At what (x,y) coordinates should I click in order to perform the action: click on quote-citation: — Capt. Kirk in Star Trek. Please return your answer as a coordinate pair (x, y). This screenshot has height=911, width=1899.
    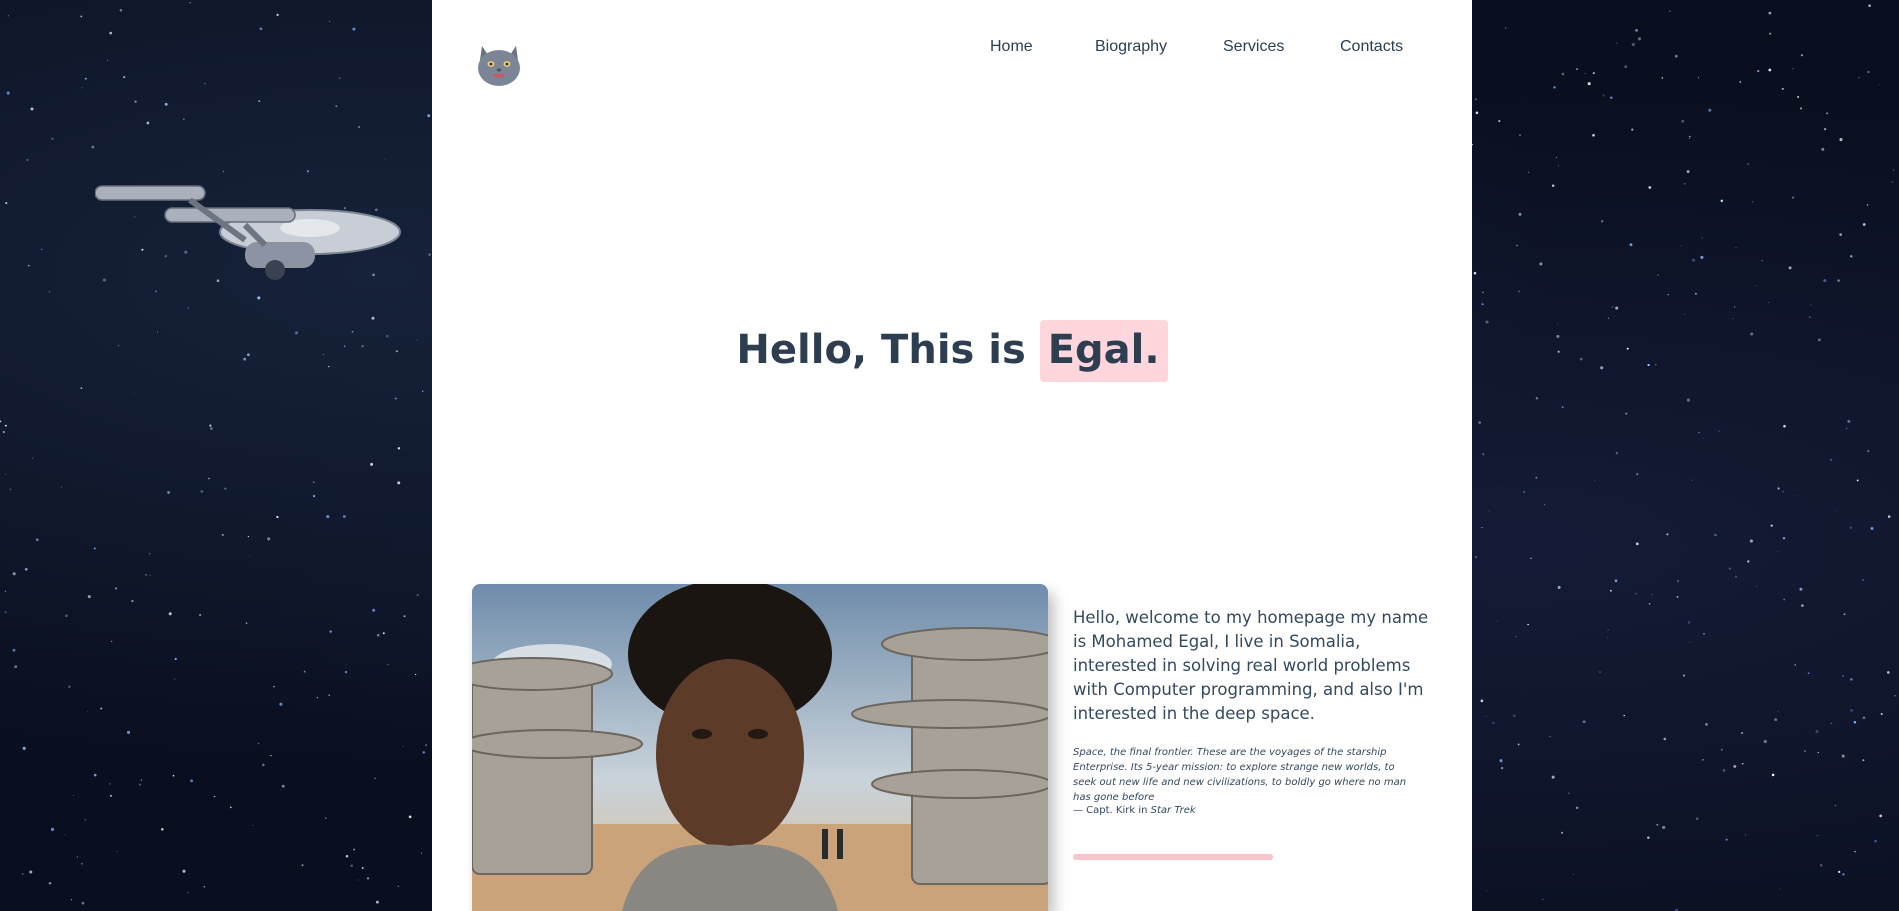
    Looking at the image, I should click on (1243, 810).